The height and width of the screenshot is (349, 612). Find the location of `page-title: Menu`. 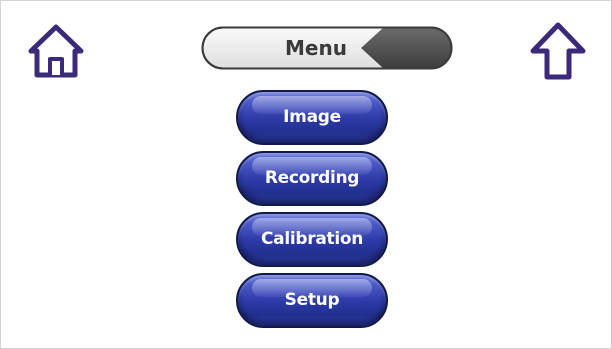

page-title: Menu is located at coordinates (316, 48).